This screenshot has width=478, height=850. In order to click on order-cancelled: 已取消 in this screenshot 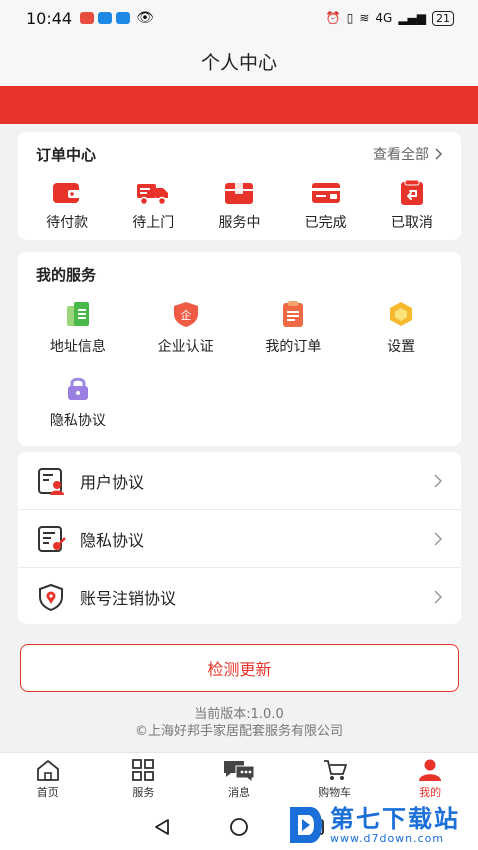, I will do `click(412, 206)`.